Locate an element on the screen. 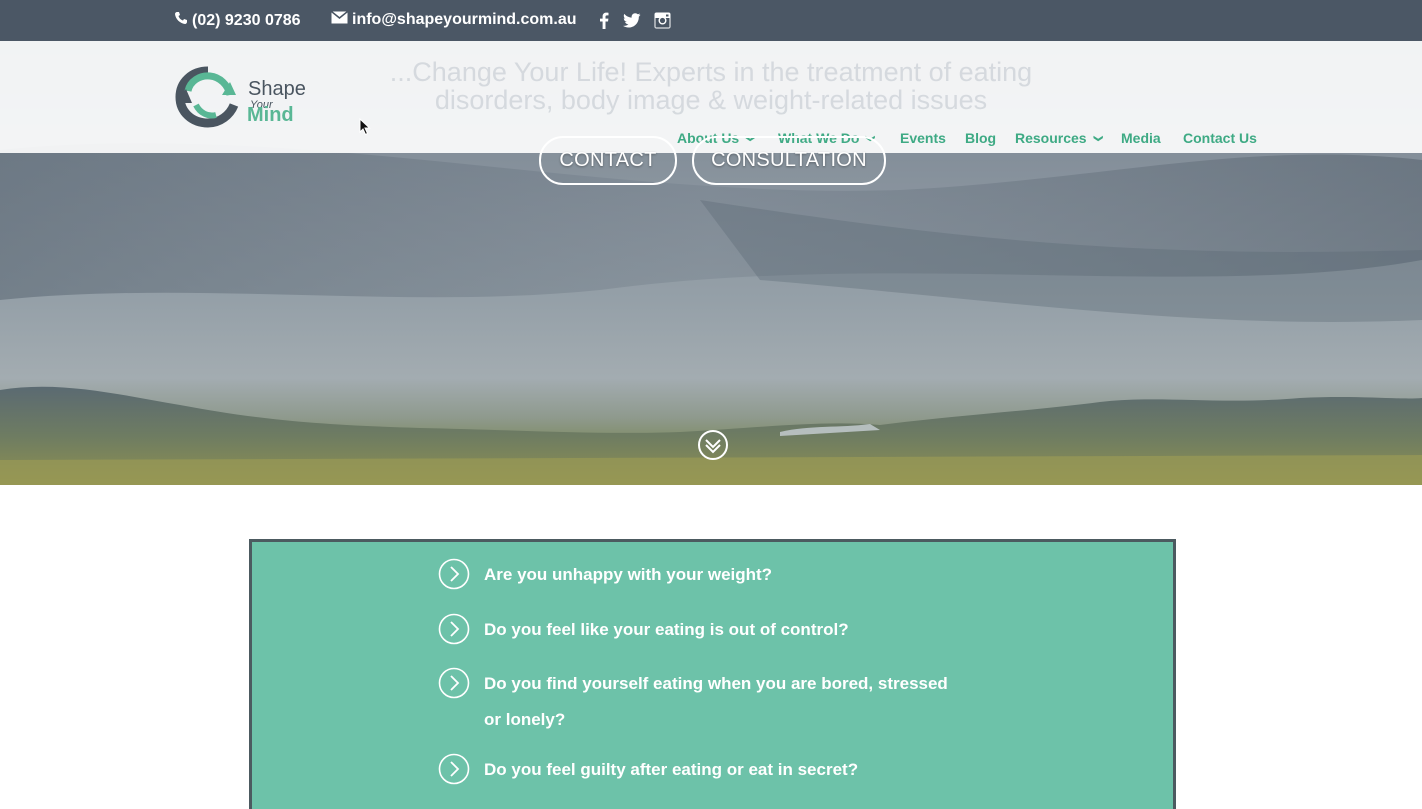  nav-item-contact-us: Contact Us is located at coordinates (1220, 138).